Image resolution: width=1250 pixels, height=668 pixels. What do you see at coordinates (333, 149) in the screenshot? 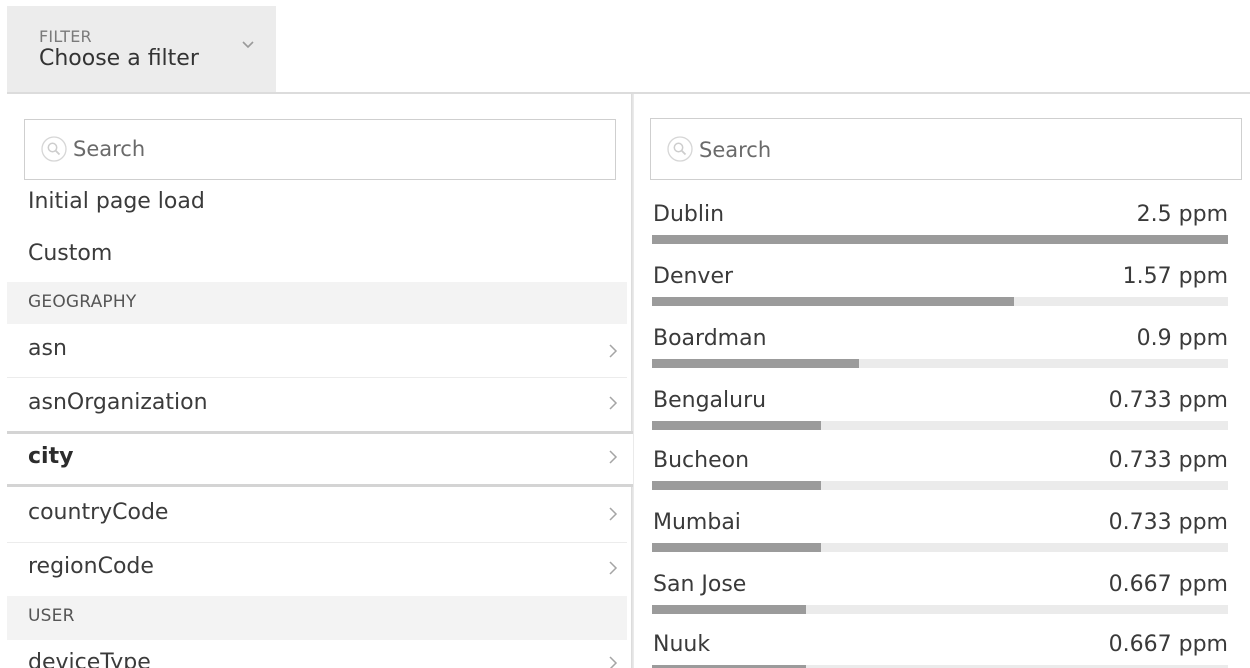
I see `category-search-input` at bounding box center [333, 149].